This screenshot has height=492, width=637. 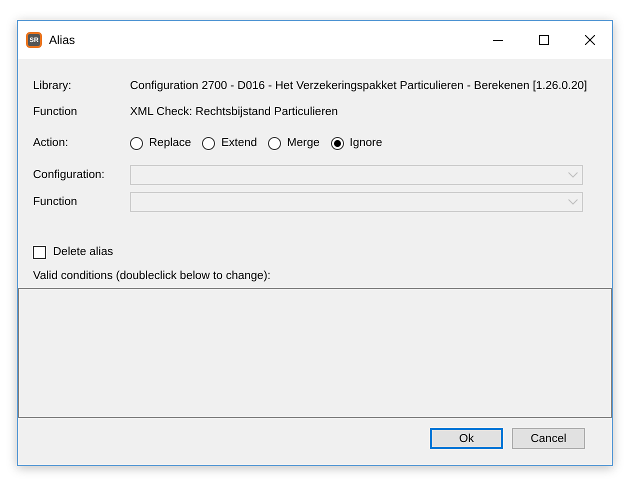 What do you see at coordinates (234, 112) in the screenshot?
I see `field-value: XML Check: Rechtsbijstand Particulieren` at bounding box center [234, 112].